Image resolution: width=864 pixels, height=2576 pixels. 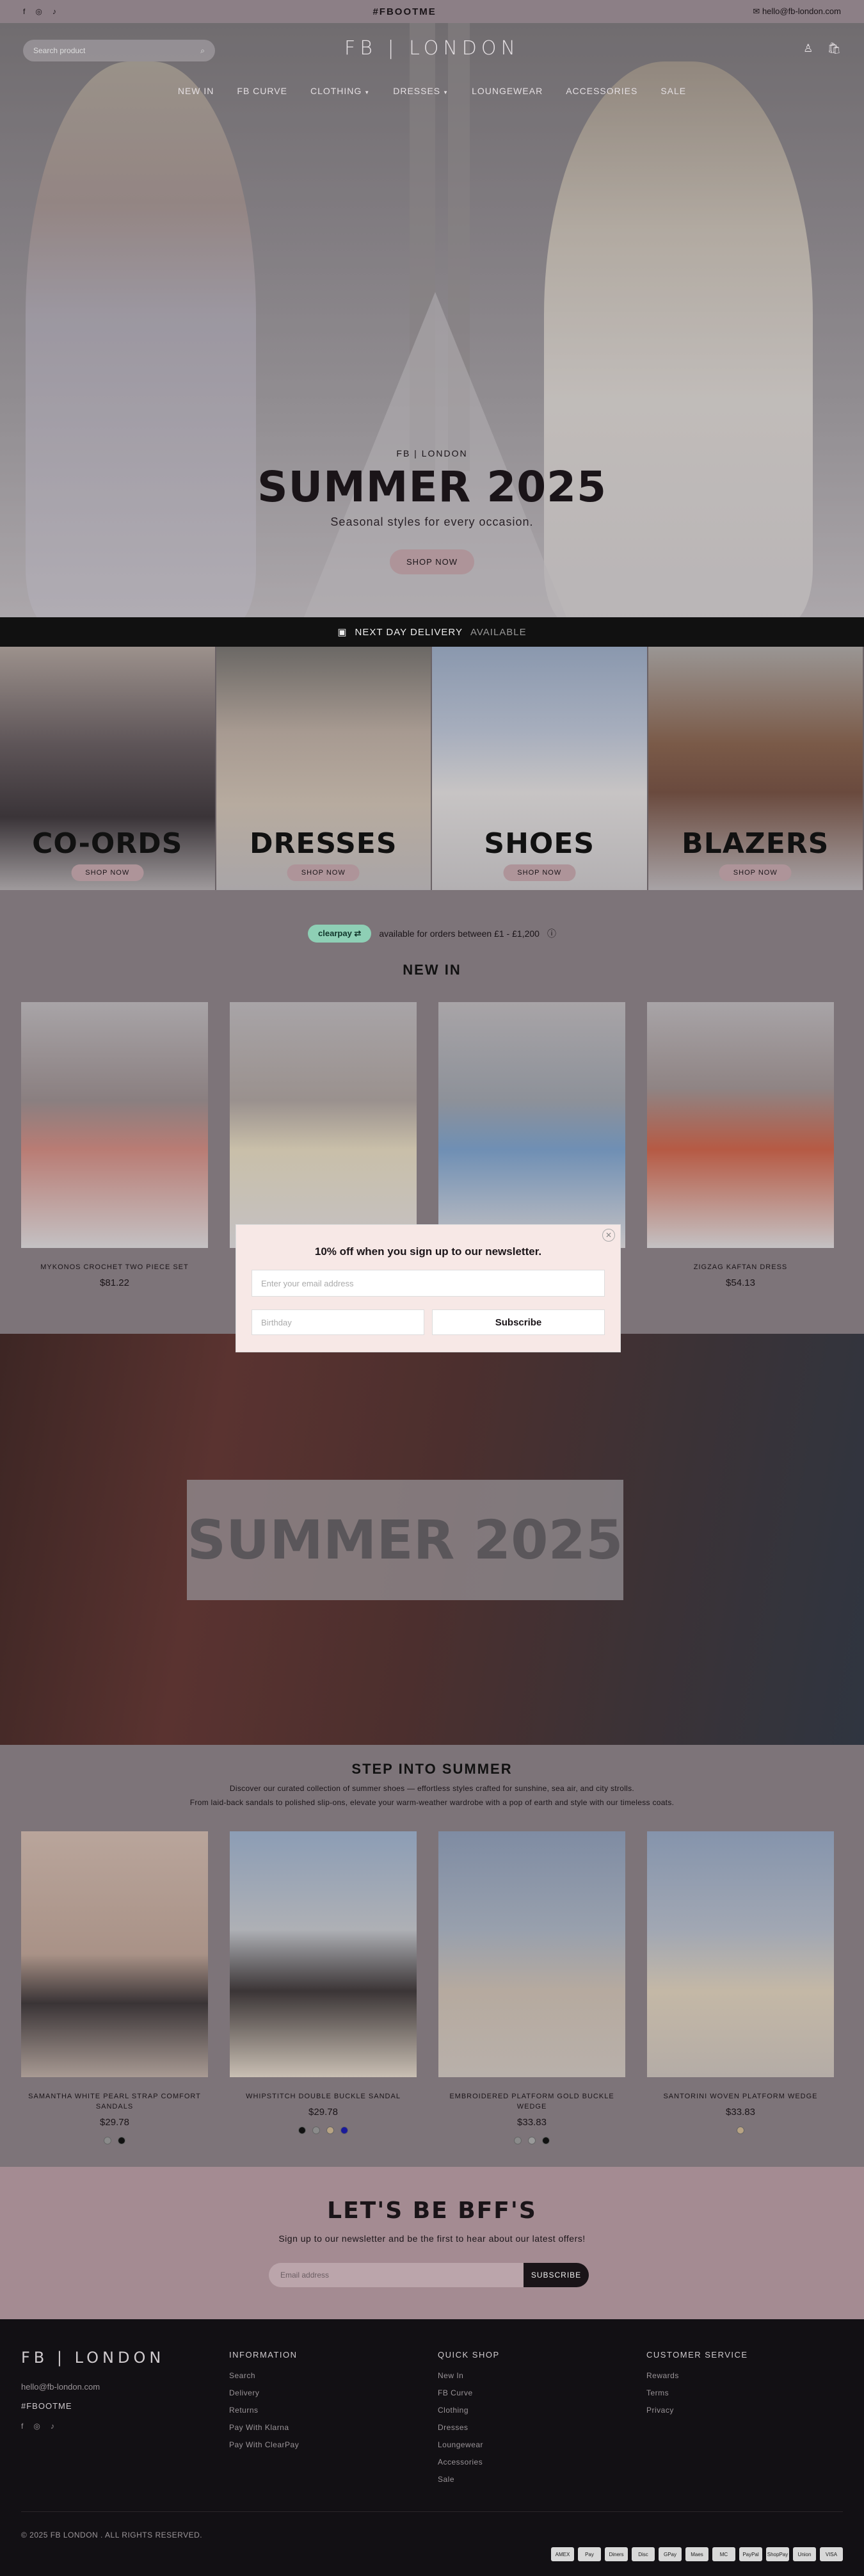 I want to click on footer-link: Pay With ClearPay, so click(x=264, y=2444).